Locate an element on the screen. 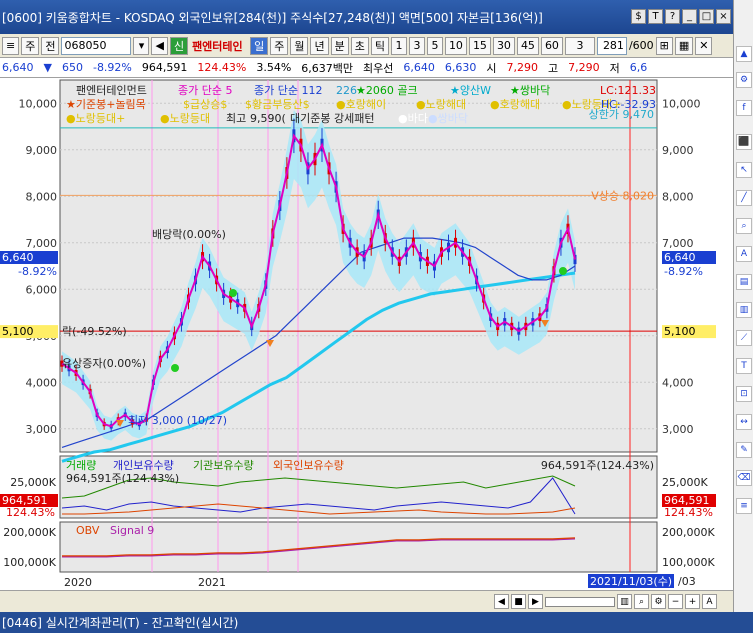 The image size is (753, 633). chart-navigation: ◀ ■ ▶ ▥ ⌕ ⚙ − + A is located at coordinates (366, 601).